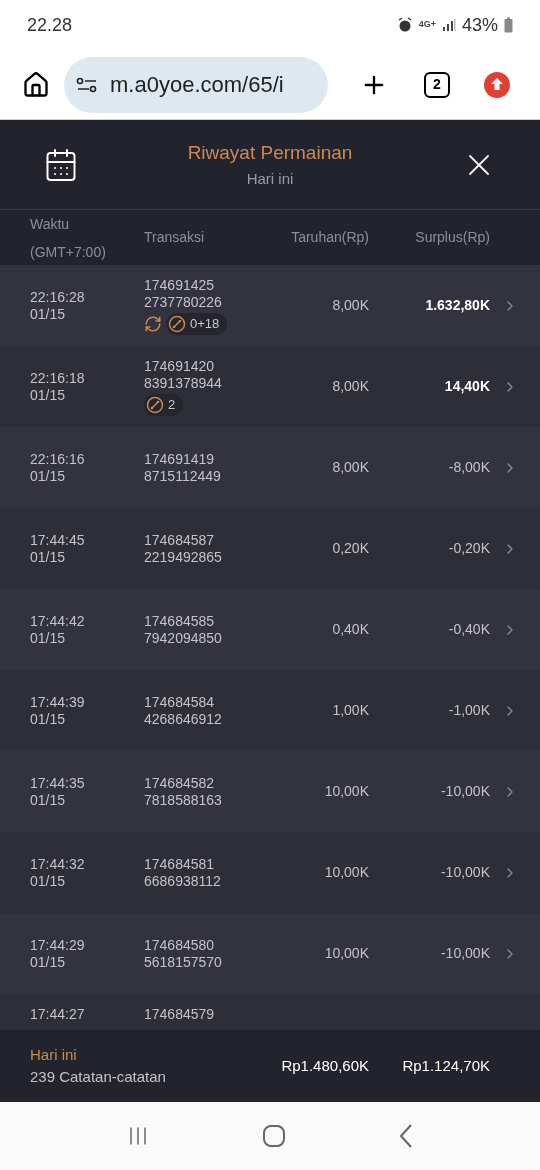 This screenshot has width=540, height=1170. What do you see at coordinates (274, 1136) in the screenshot?
I see `home-nav-icon` at bounding box center [274, 1136].